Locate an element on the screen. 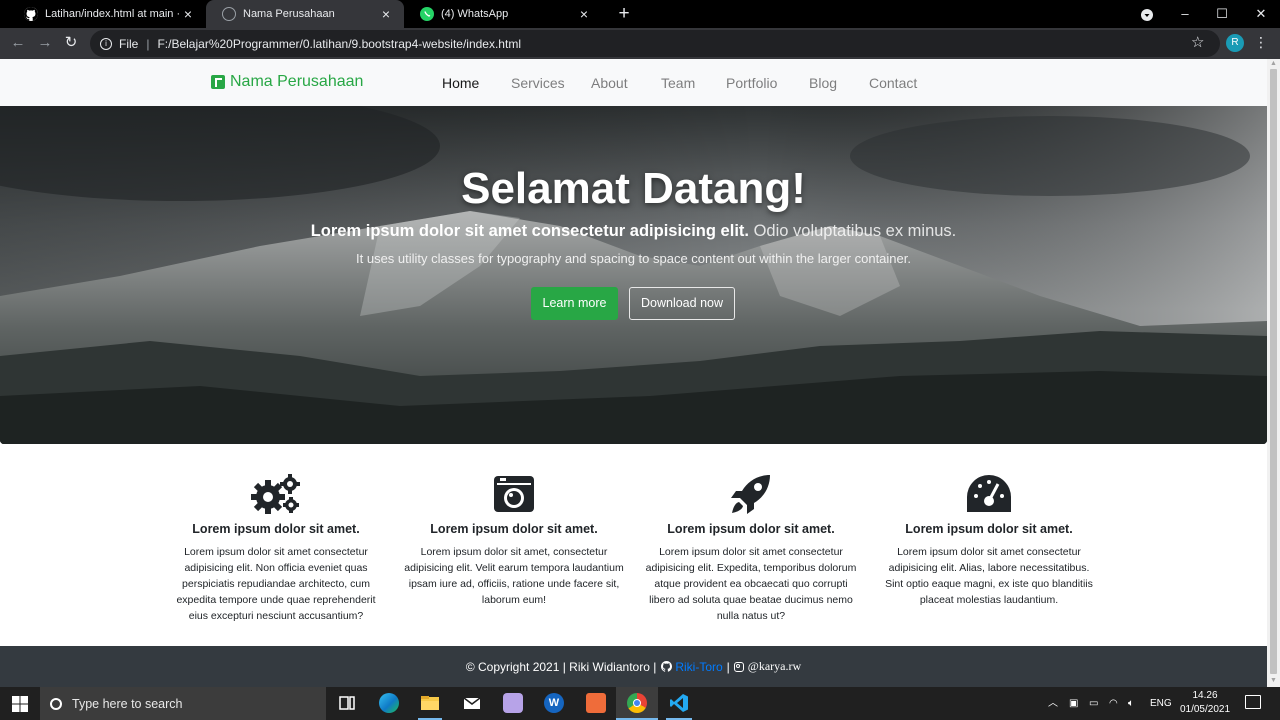 This screenshot has height=720, width=1280. tab-title: Latihan/index.html at main · Riki· is located at coordinates (112, 14).